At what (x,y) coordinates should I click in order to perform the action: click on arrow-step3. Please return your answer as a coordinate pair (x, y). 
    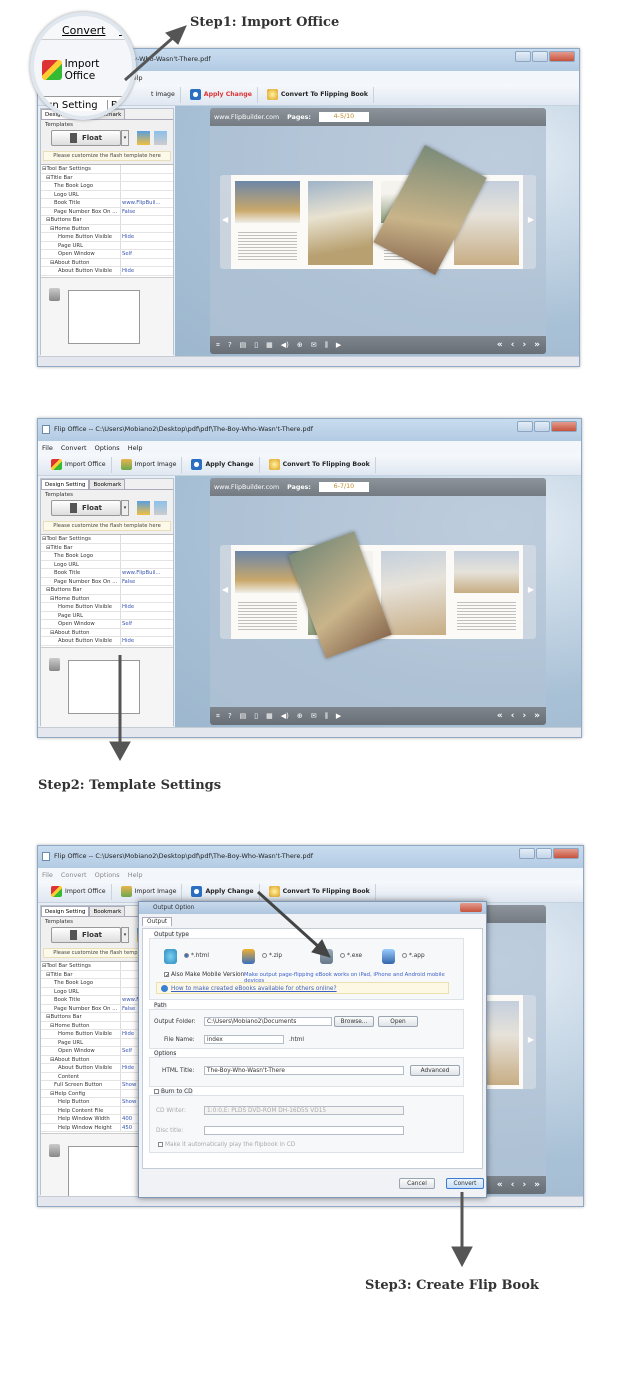
    Looking at the image, I should click on (462, 1230).